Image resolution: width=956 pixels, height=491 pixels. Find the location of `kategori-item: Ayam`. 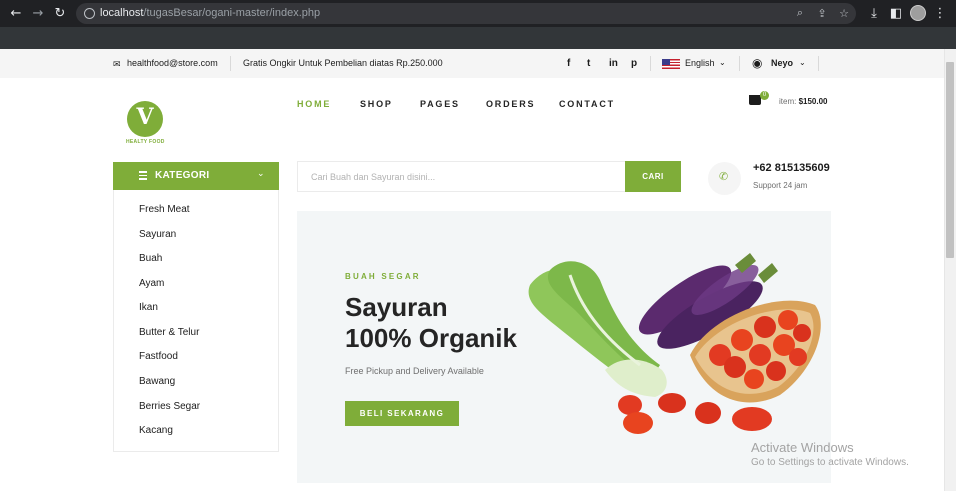

kategori-item: Ayam is located at coordinates (151, 283).